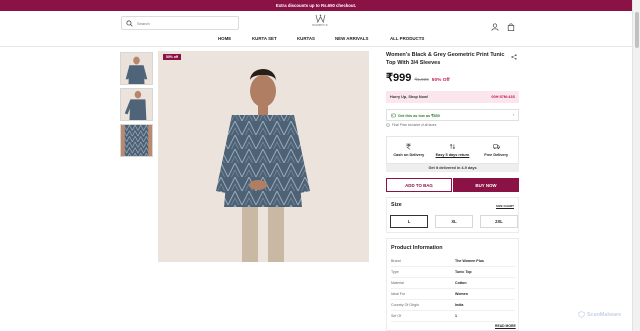  I want to click on size-option-l: L, so click(409, 221).